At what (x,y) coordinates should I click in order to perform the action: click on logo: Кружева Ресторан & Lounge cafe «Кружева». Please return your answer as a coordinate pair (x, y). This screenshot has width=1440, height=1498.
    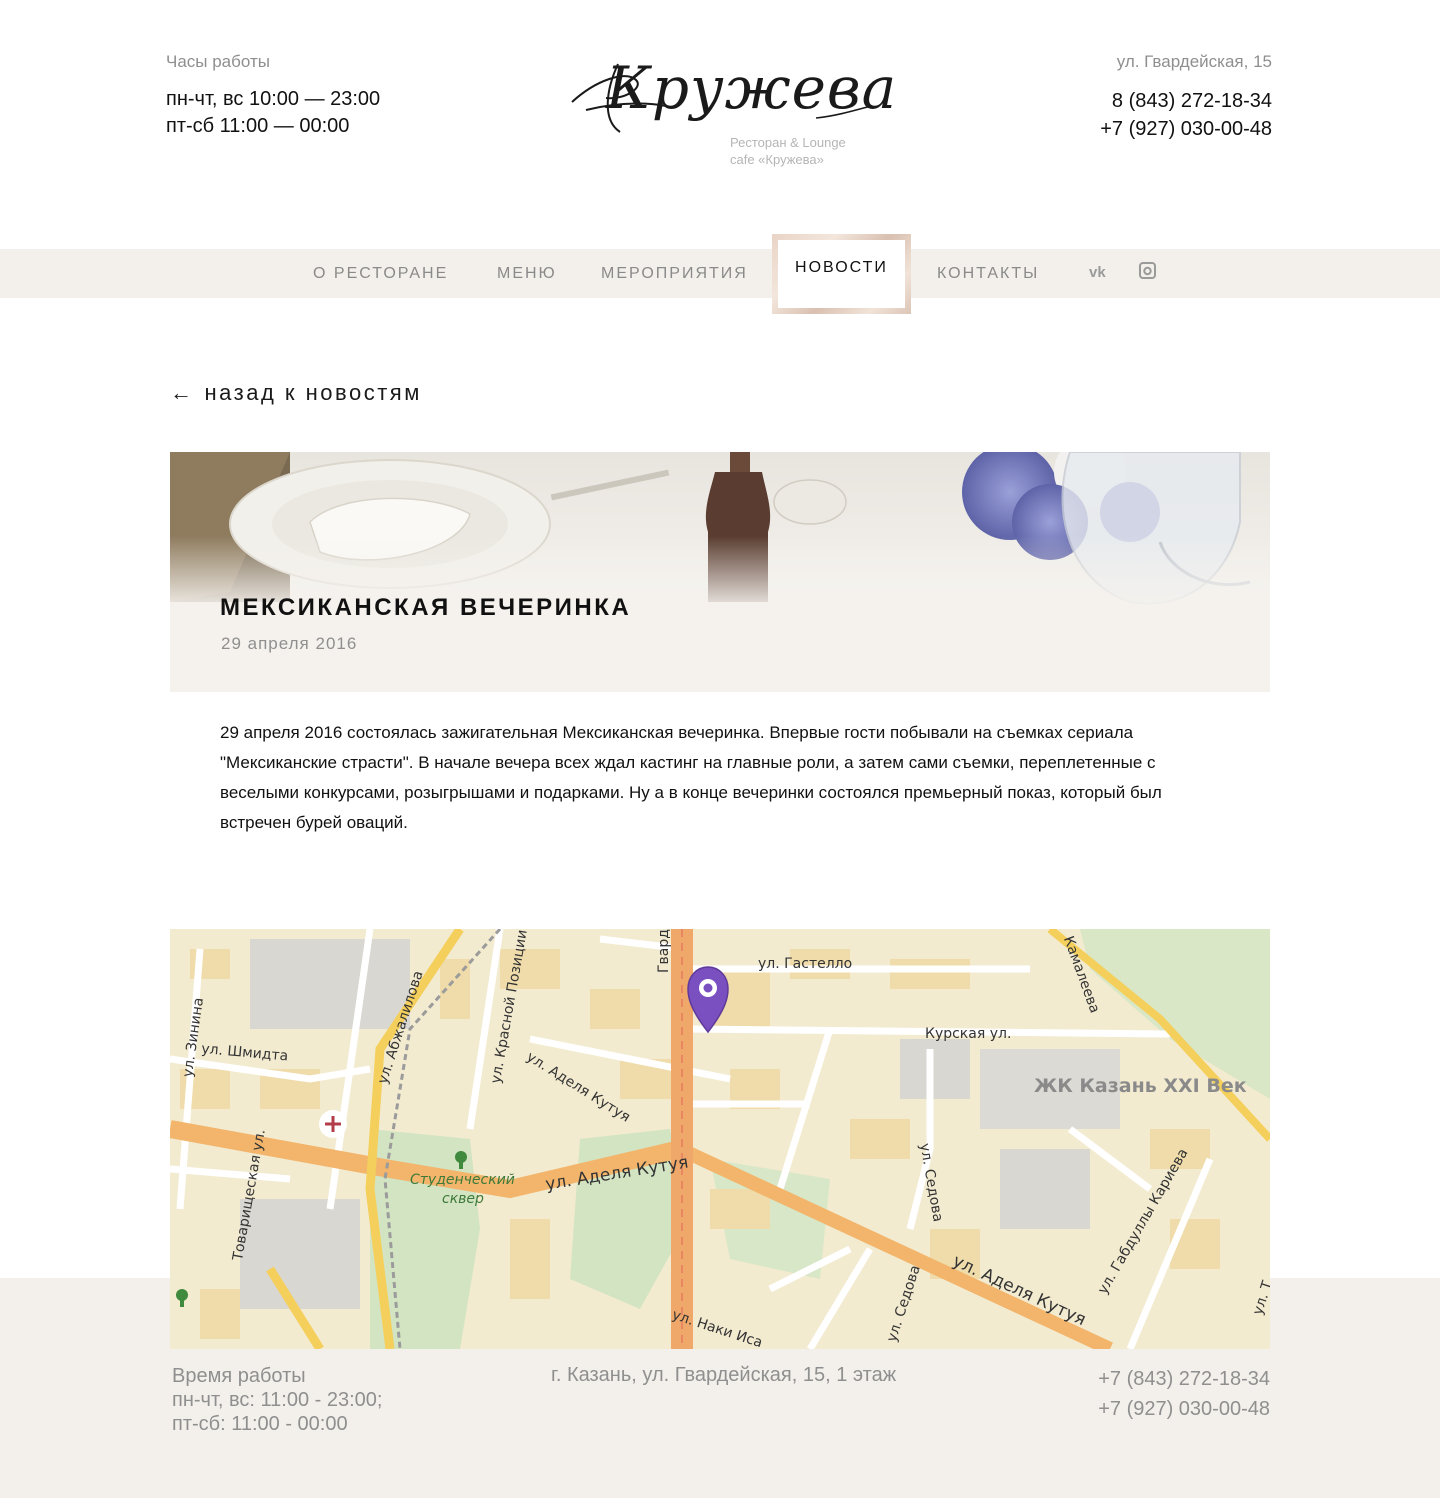
    Looking at the image, I should click on (731, 107).